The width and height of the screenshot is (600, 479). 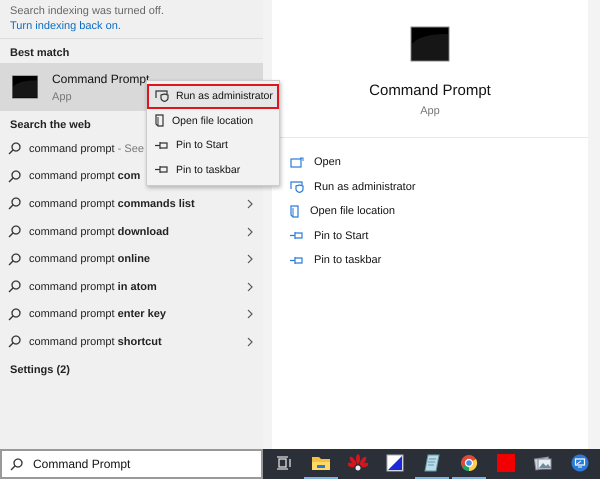 What do you see at coordinates (112, 204) in the screenshot?
I see `web-result: command prompt commands list` at bounding box center [112, 204].